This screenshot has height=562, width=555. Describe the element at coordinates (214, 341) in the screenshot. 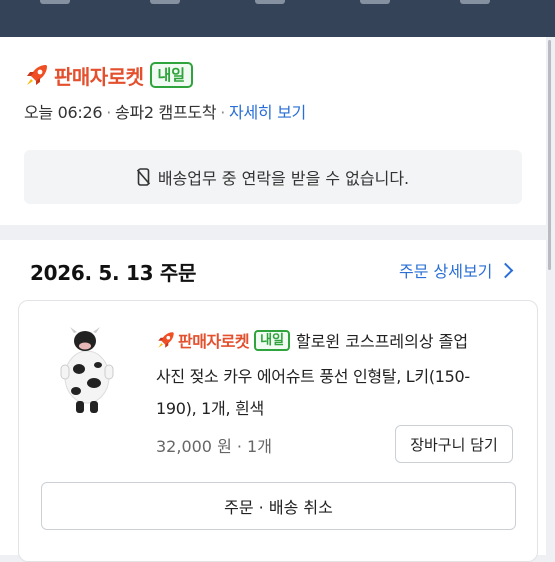

I see `item-brand-label: 판매자로켓` at that location.